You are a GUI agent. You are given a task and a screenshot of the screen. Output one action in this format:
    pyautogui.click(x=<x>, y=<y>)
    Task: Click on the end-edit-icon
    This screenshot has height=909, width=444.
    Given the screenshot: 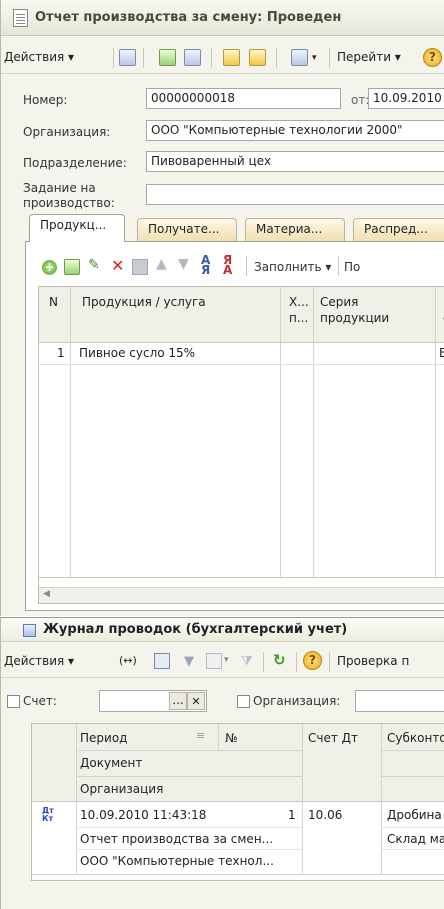 What is the action you would take?
    pyautogui.click(x=140, y=267)
    